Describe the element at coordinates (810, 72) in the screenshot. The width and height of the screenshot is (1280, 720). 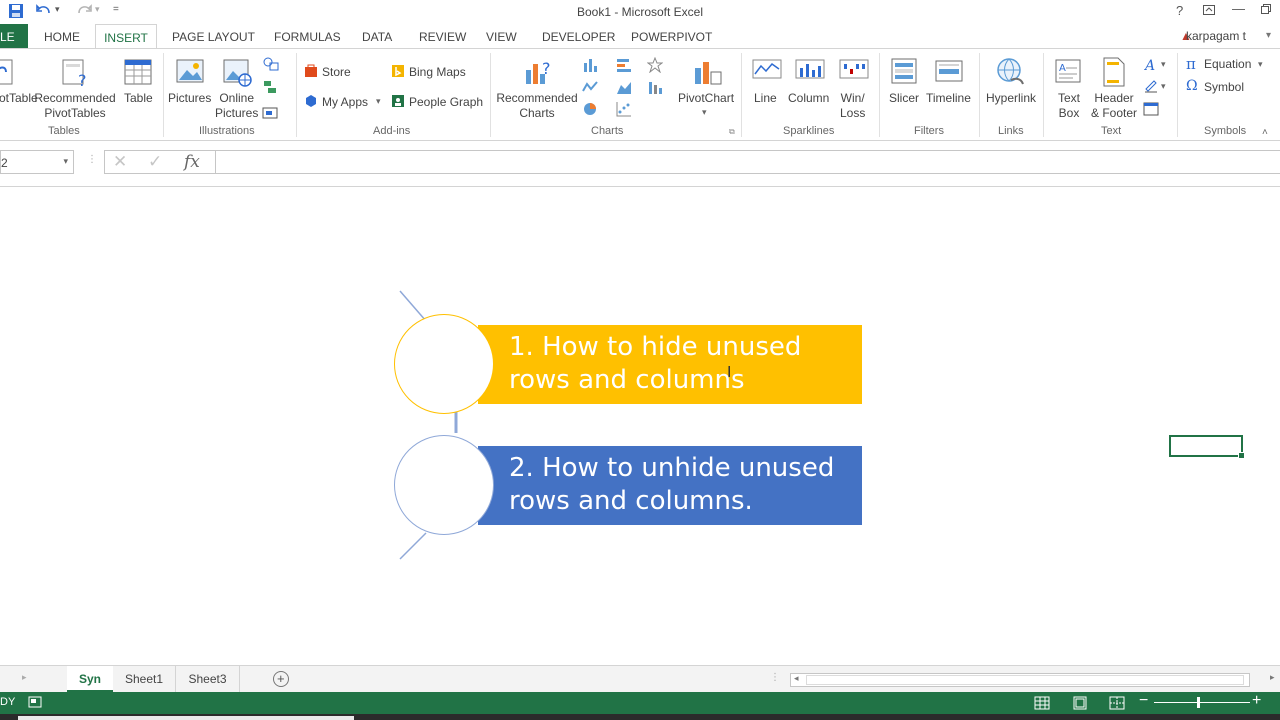
I see `sparkline-column-icon` at that location.